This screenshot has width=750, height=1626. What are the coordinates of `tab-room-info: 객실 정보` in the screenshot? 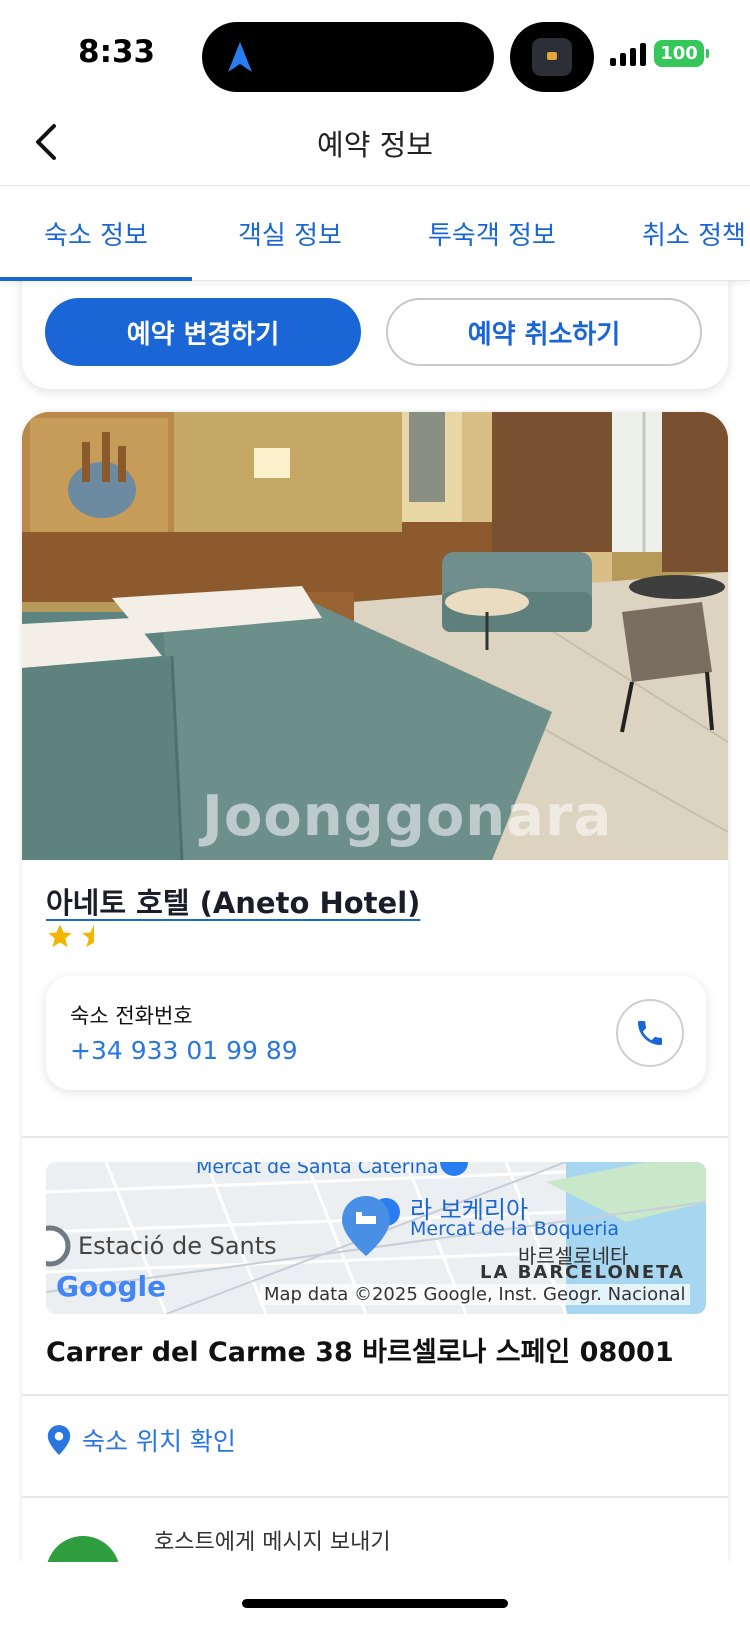 It's located at (290, 233).